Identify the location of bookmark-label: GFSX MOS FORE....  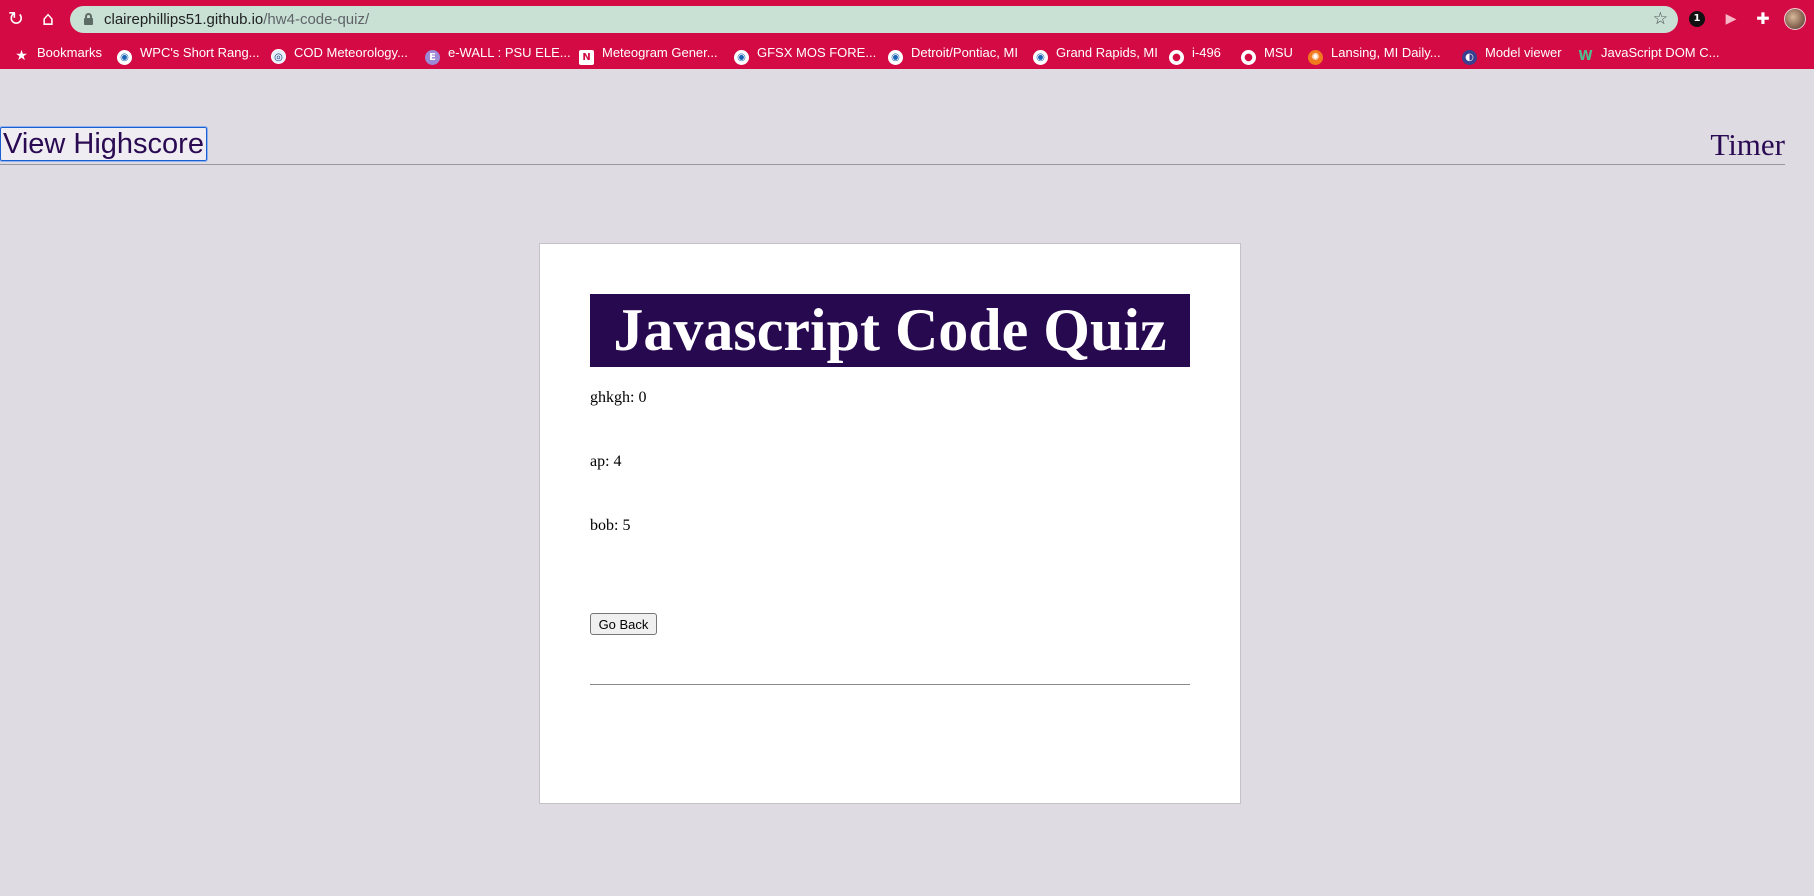
(817, 52).